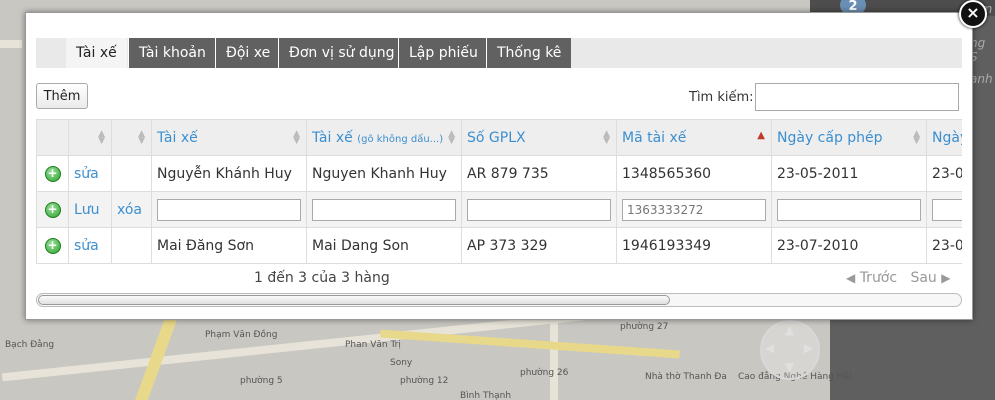  Describe the element at coordinates (96, 53) in the screenshot. I see `tab-drivers: Tài xế` at that location.